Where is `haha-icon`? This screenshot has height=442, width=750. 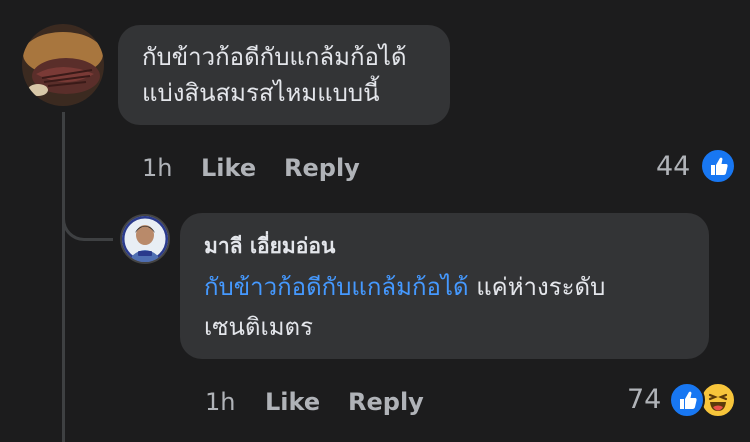 haha-icon is located at coordinates (718, 400).